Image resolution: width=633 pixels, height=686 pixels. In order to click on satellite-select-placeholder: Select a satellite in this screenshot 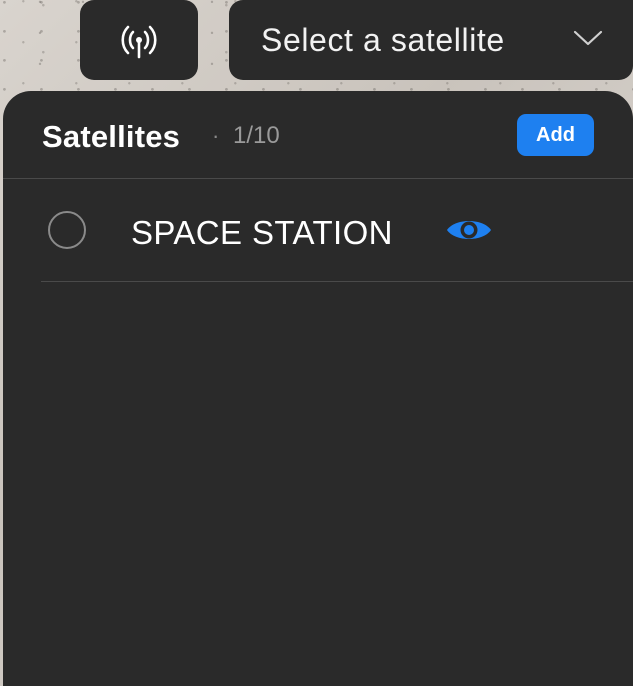, I will do `click(383, 39)`.